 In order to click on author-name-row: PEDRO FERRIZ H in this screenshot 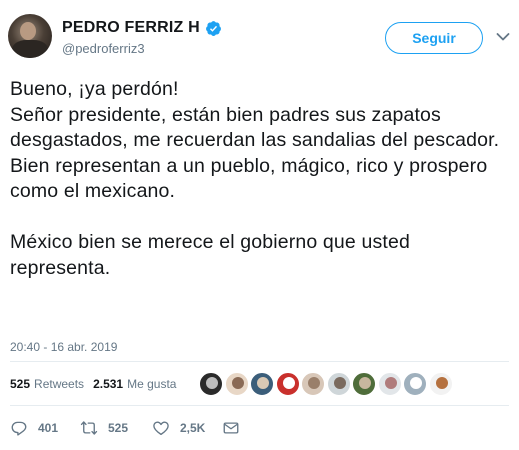, I will do `click(142, 28)`.